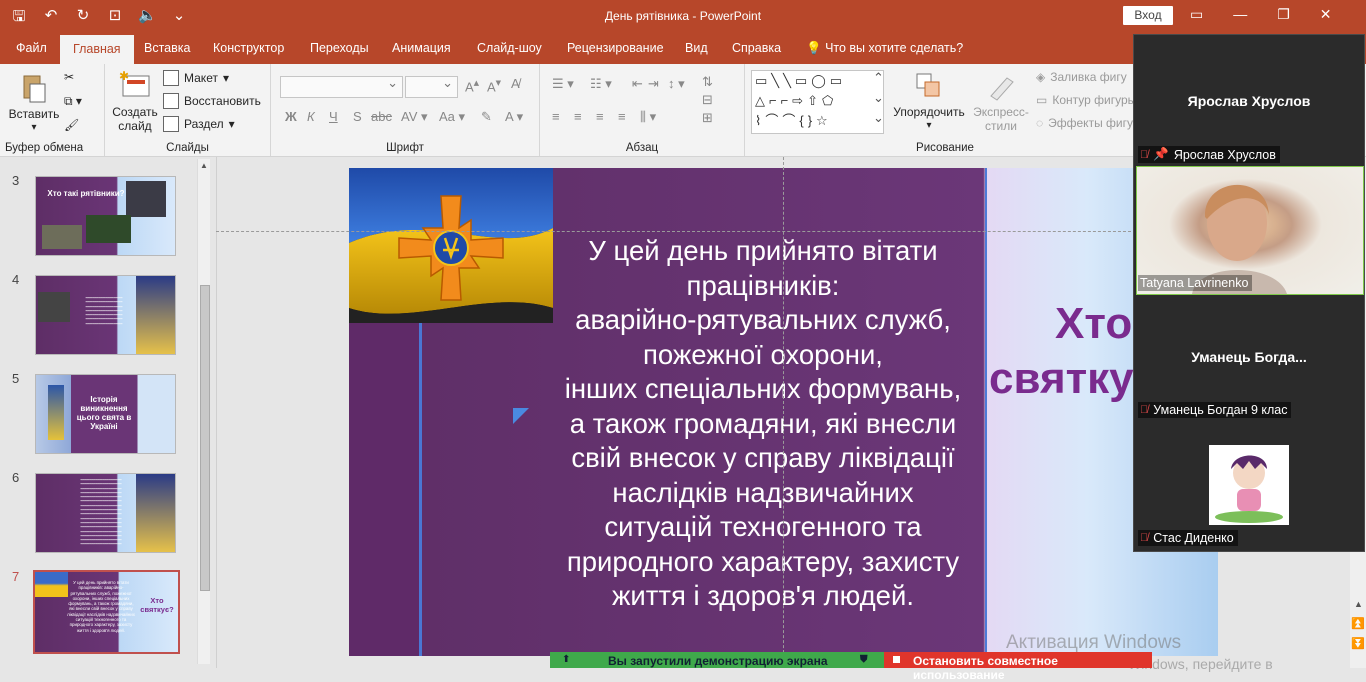 This screenshot has width=1366, height=682. What do you see at coordinates (884, 48) in the screenshot?
I see `tell-me-search: 💡 Что вы хотите сделать?` at bounding box center [884, 48].